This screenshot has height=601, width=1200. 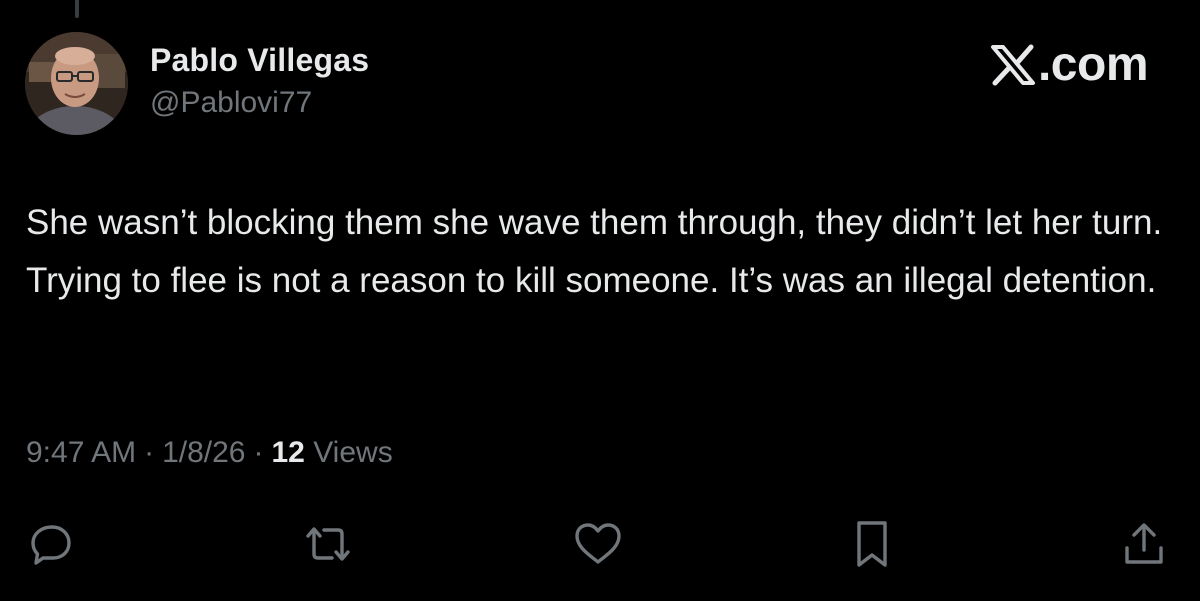 I want to click on x-logo-icon, so click(x=1012, y=65).